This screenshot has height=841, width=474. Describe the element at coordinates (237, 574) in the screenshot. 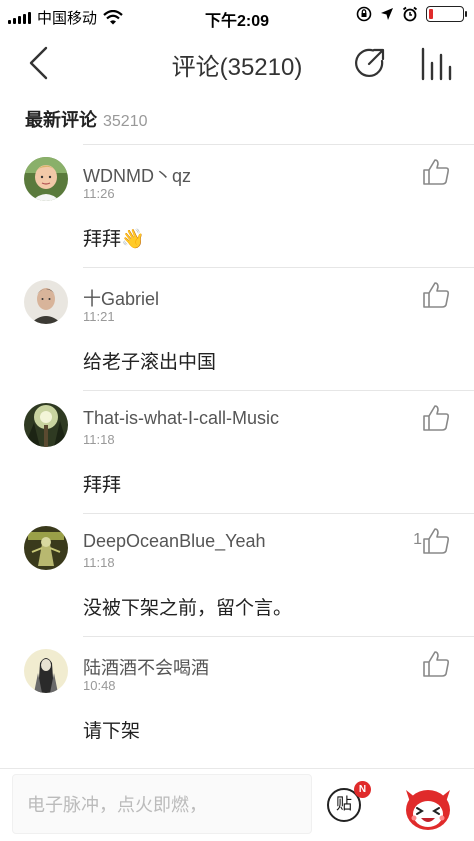

I see `comment-item: DeepOceanBlue_Yeah 11:18 没被下架之前，留个言。 1` at that location.